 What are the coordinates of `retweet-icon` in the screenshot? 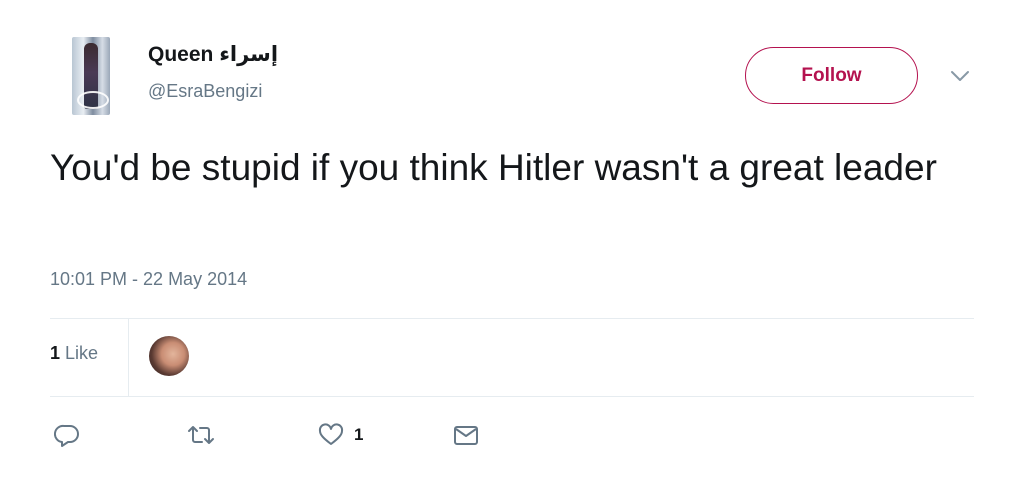 It's located at (201, 435).